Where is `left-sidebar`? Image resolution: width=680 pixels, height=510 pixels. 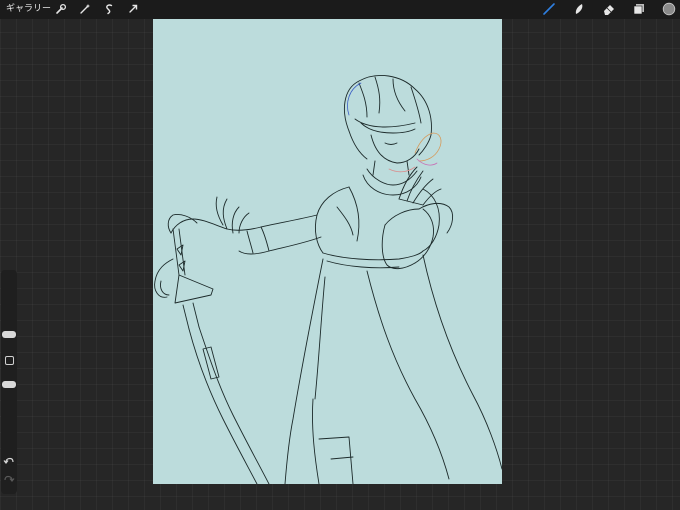 left-sidebar is located at coordinates (9, 382).